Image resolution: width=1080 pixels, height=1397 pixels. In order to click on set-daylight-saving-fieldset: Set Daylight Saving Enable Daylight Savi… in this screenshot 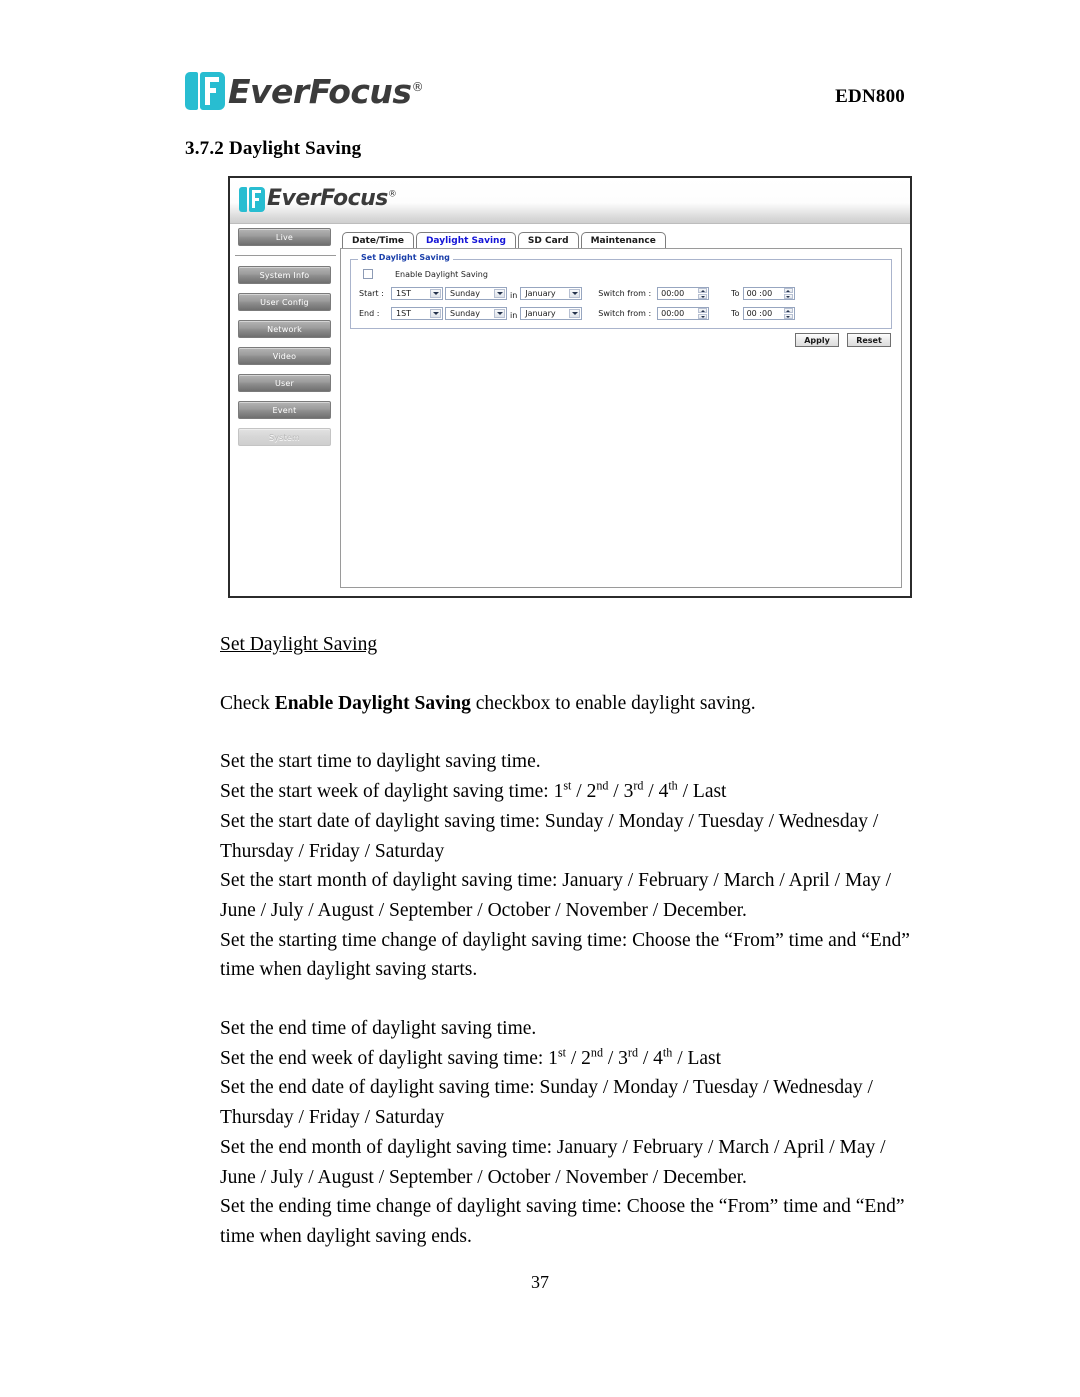, I will do `click(621, 291)`.